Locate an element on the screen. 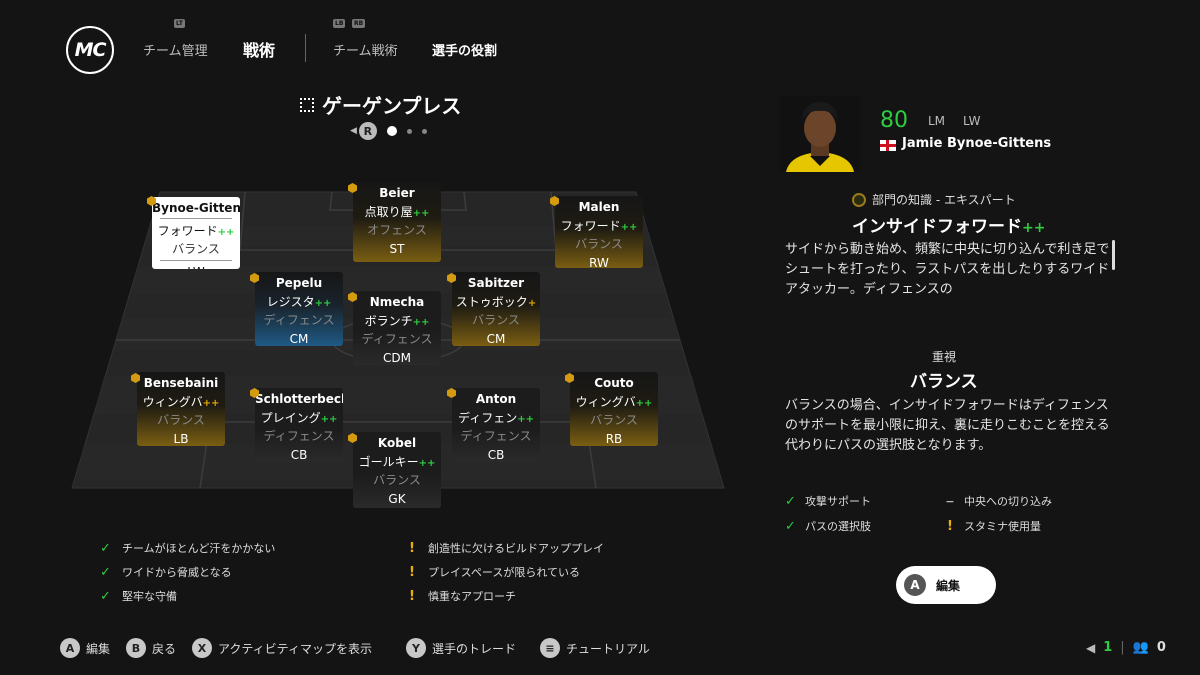 The width and height of the screenshot is (1200, 675). player-full-name: Jamie Bynoe-Gittens is located at coordinates (977, 143).